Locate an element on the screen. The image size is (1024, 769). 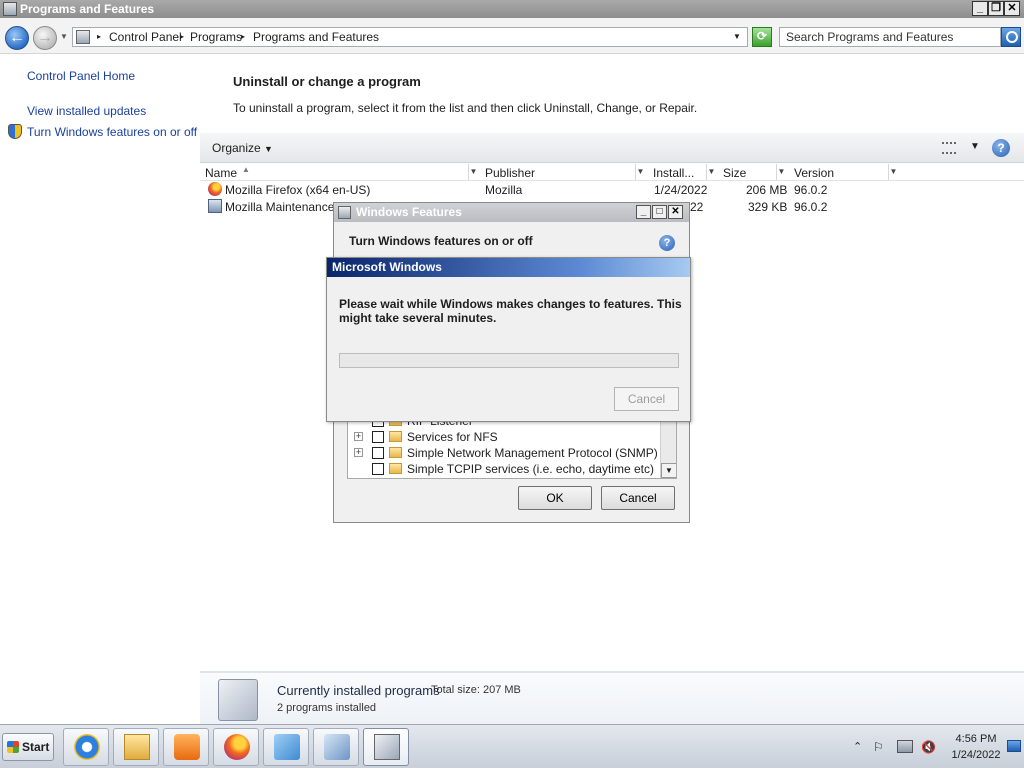
taskbar: Start ⌃ ⚐ 🔇 4:56 PM 1/24/2022 is located at coordinates (512, 746).